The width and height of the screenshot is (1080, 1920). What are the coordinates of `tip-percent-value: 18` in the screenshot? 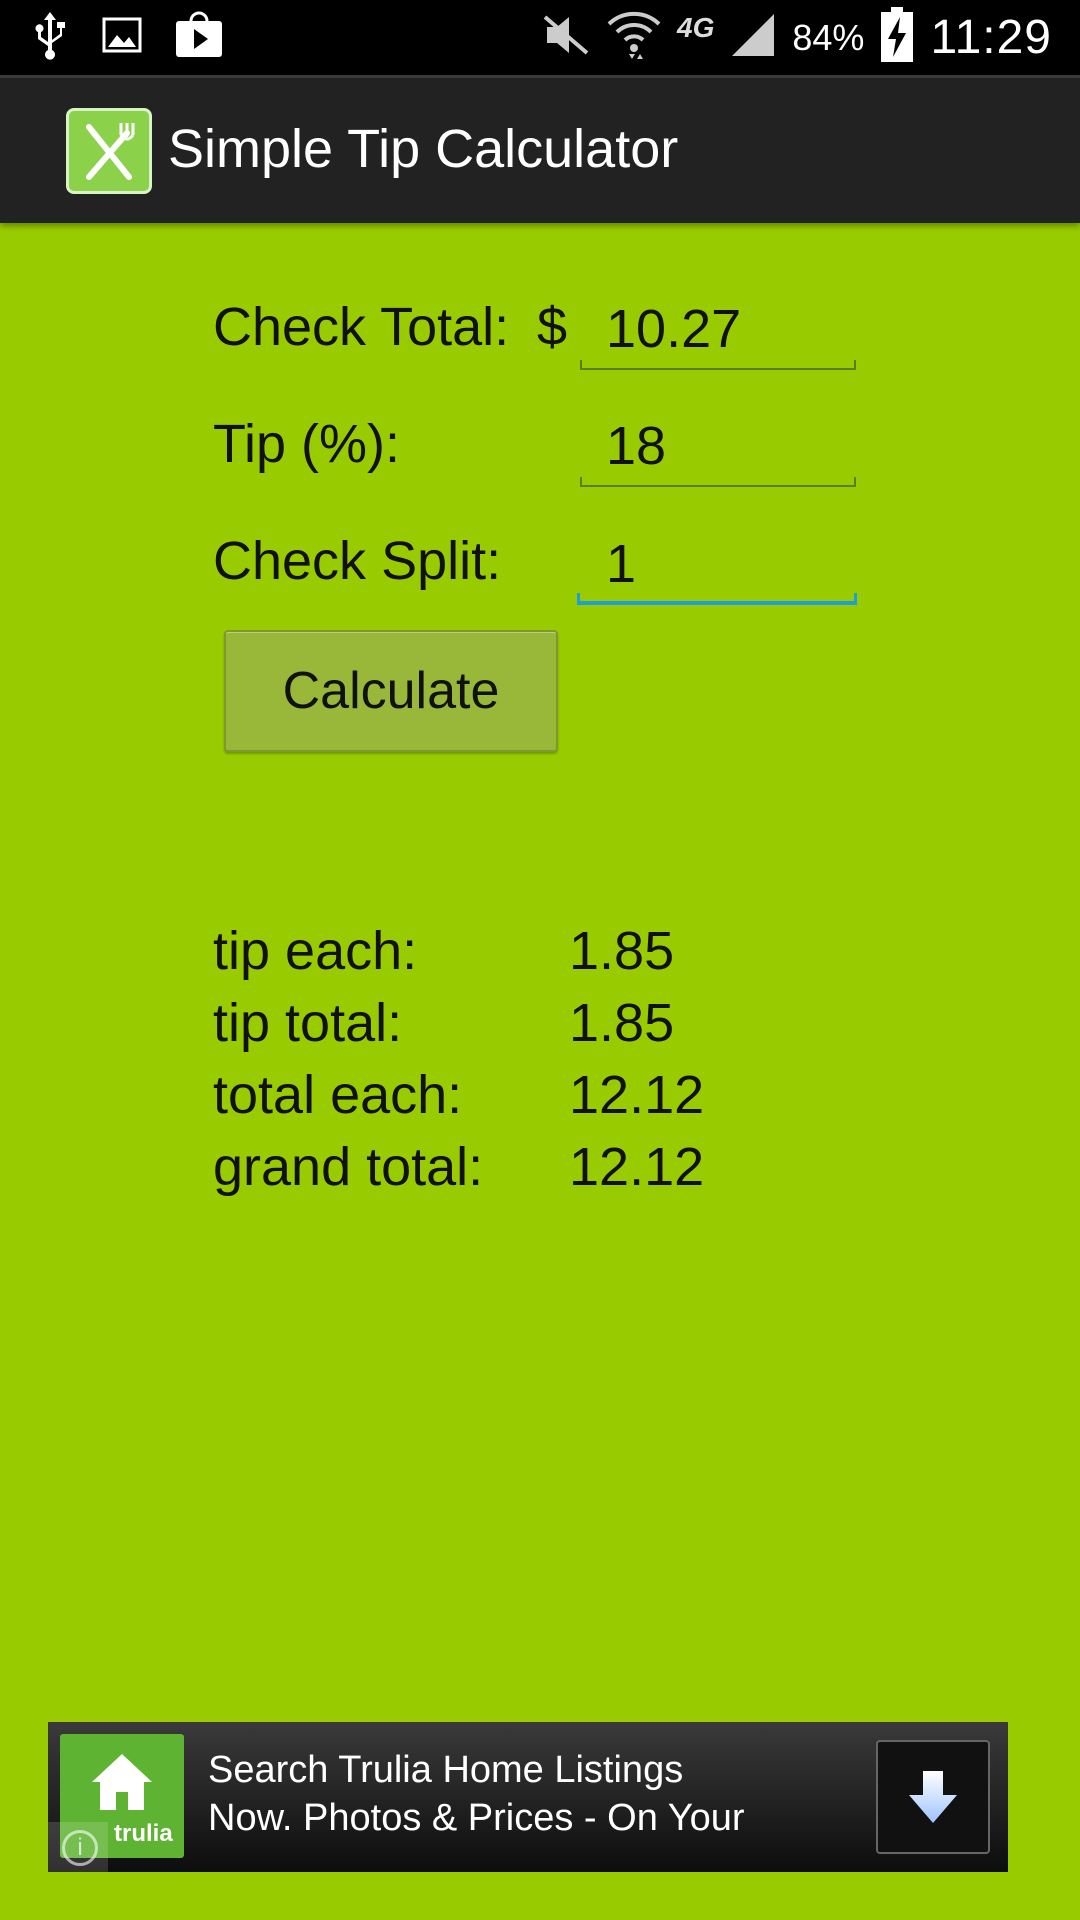 It's located at (636, 446).